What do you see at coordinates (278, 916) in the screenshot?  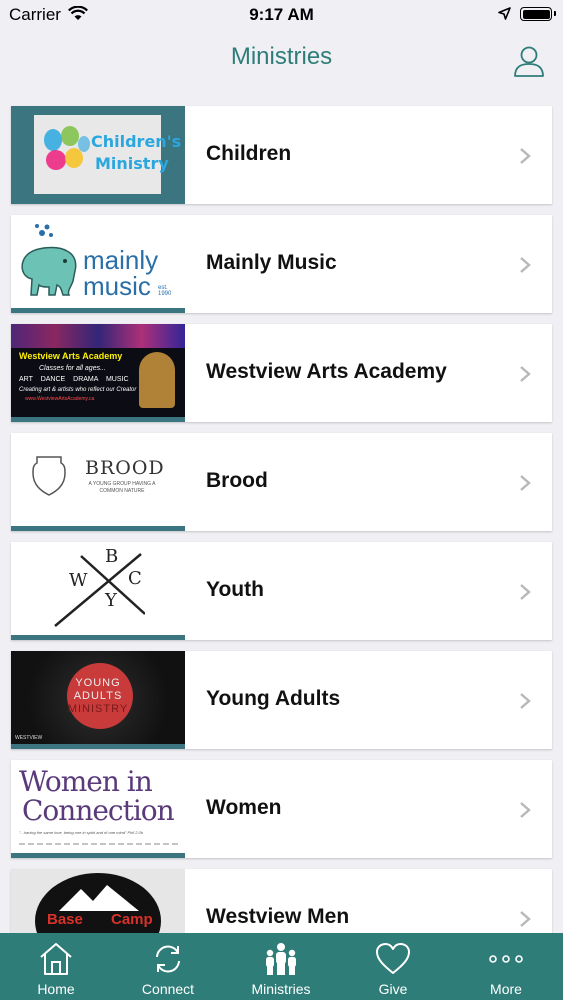 I see `row-label: Westview Men` at bounding box center [278, 916].